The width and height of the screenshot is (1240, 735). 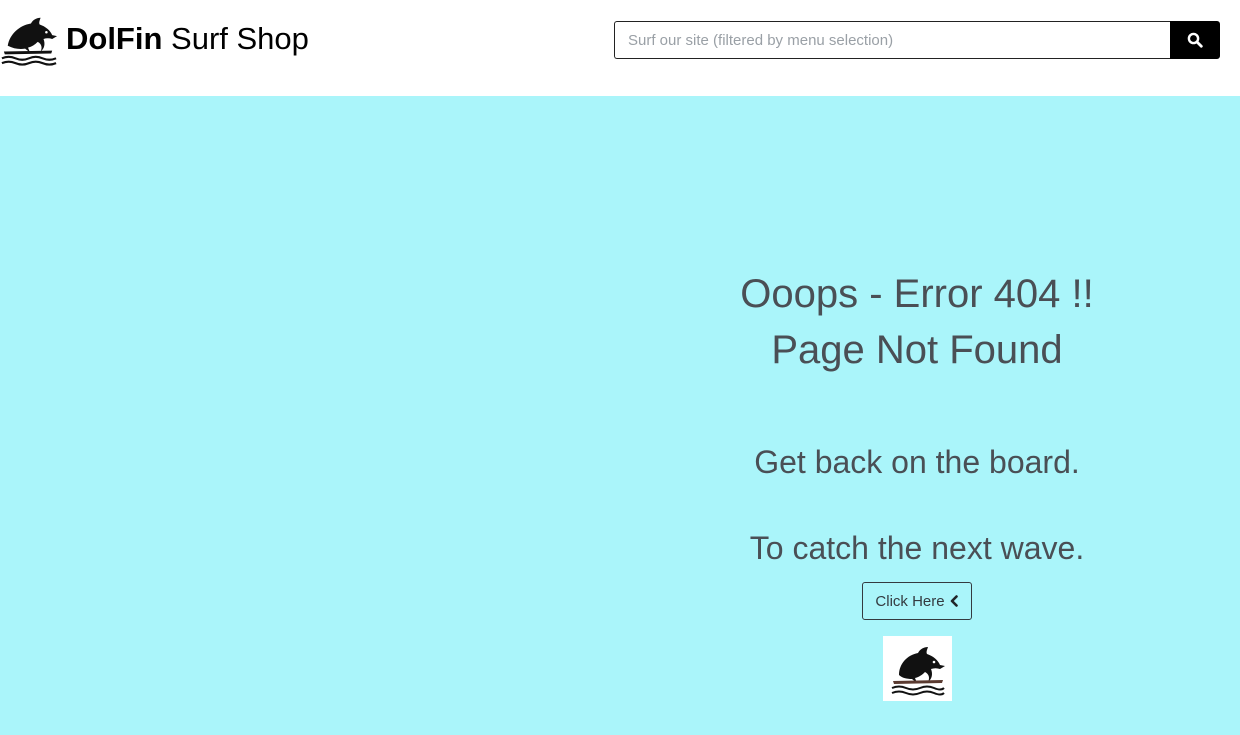 I want to click on click-here-button: Click Here, so click(x=917, y=601).